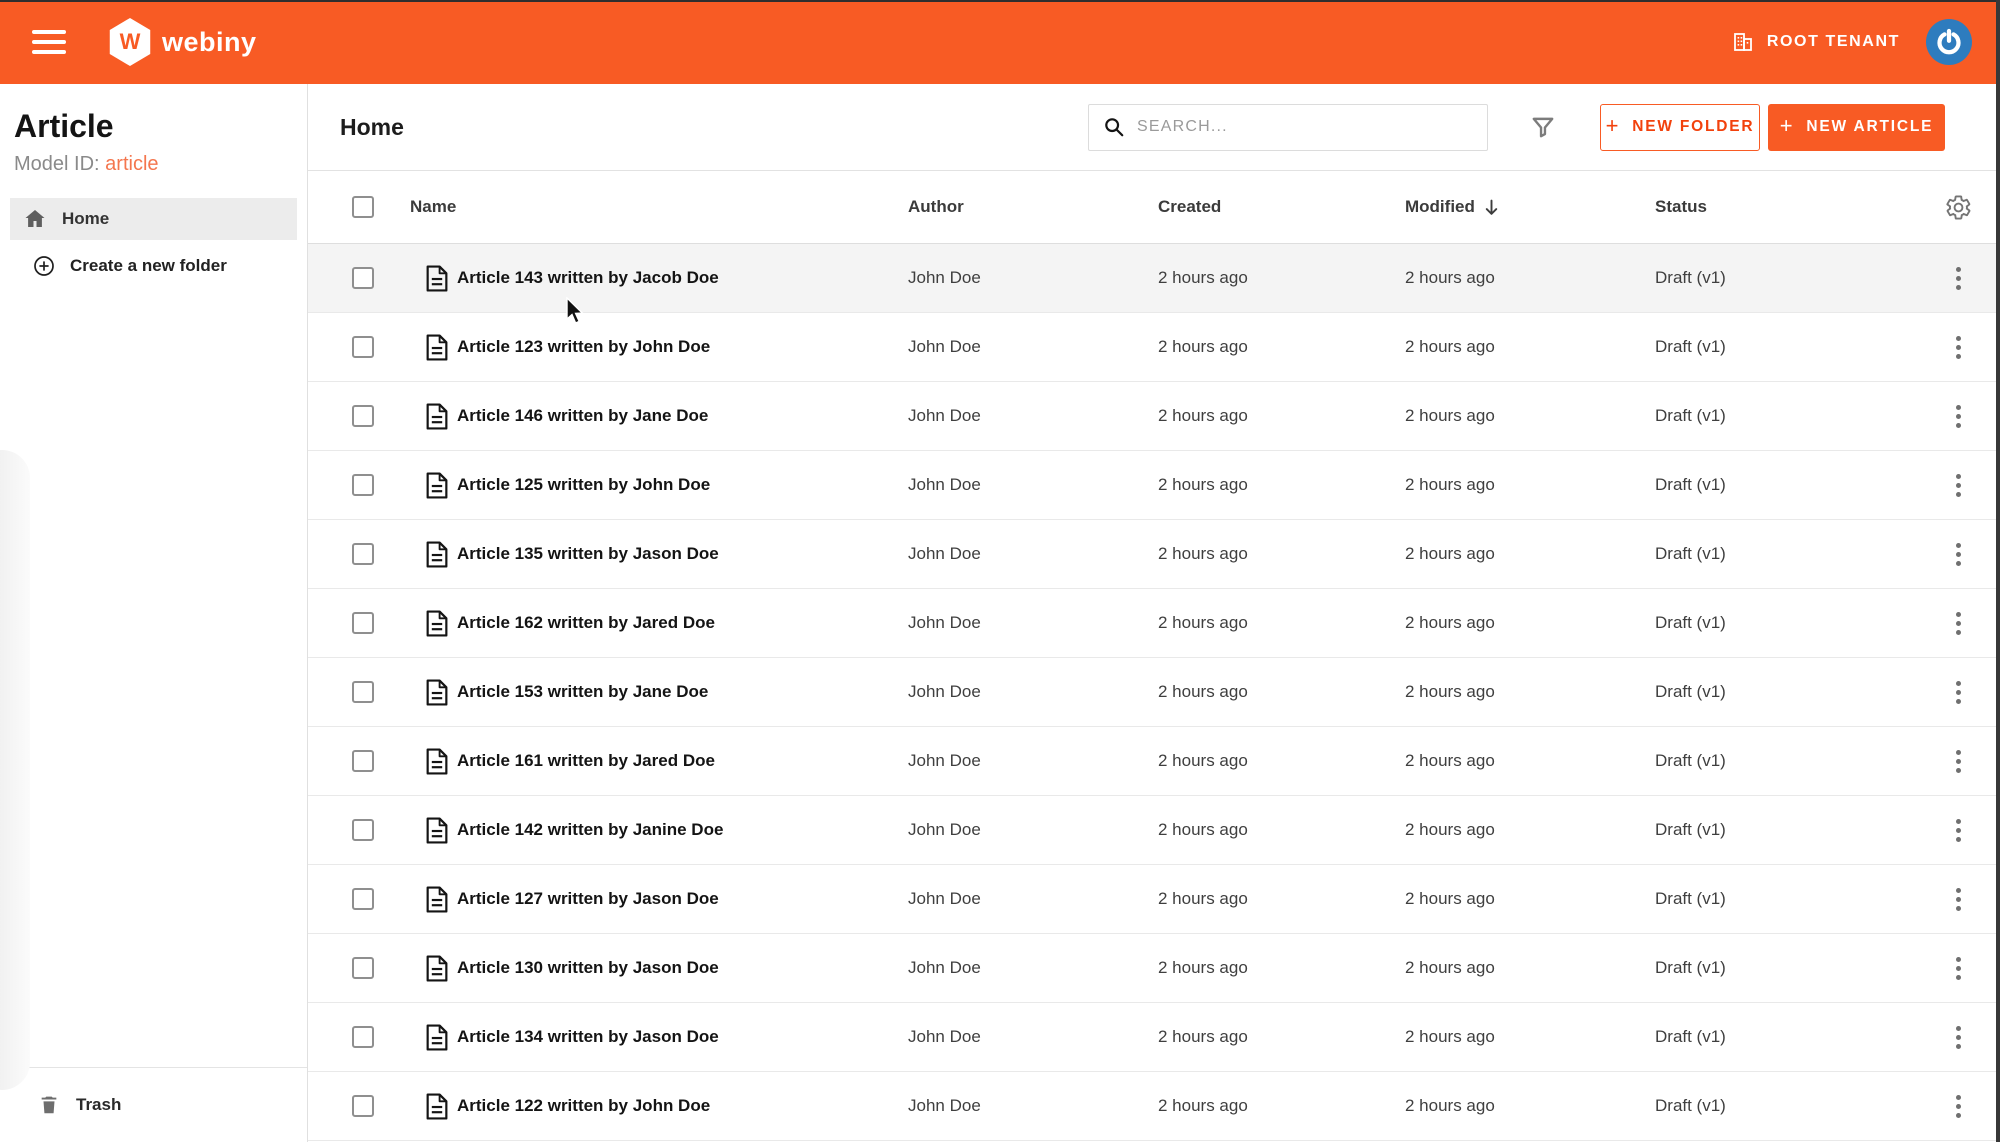 The height and width of the screenshot is (1142, 2000). Describe the element at coordinates (682, 347) in the screenshot. I see `record-name: Article 123 written by John Doe` at that location.